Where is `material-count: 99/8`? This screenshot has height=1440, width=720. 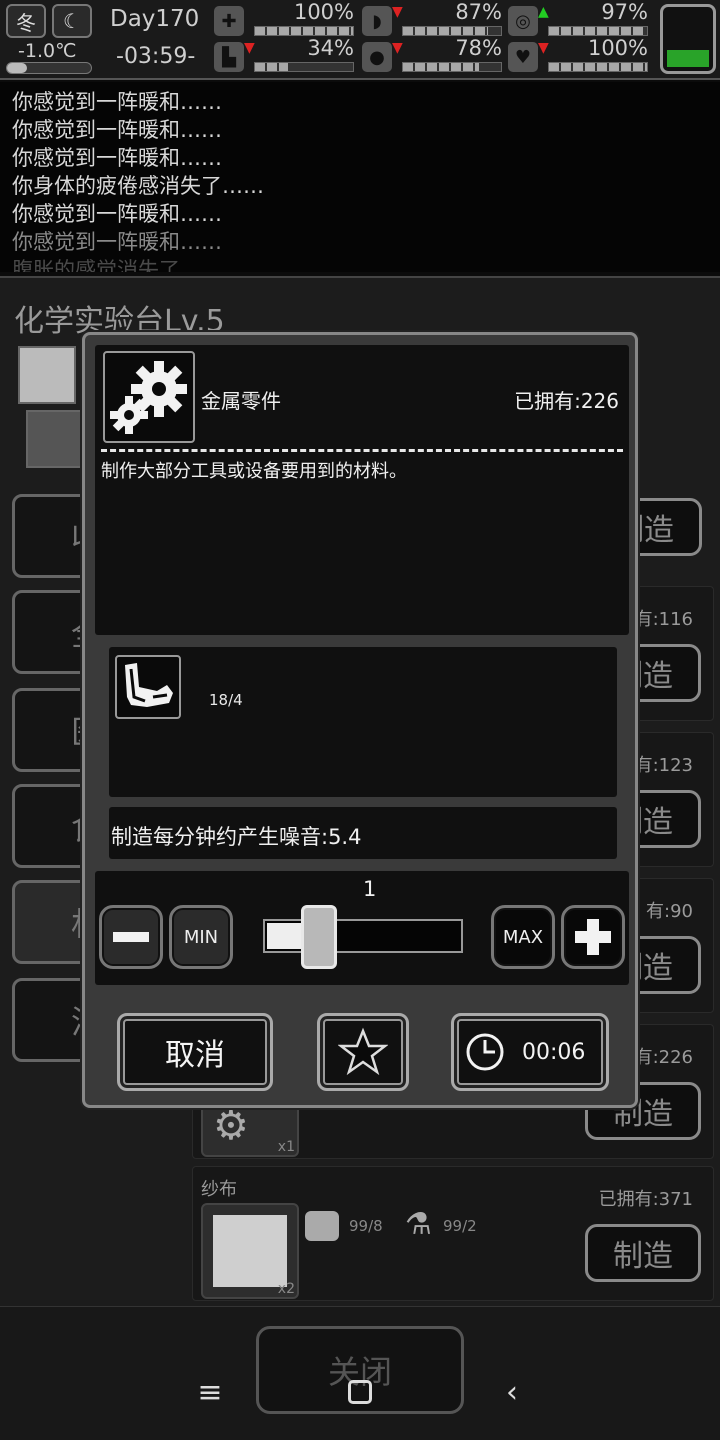
material-count: 99/8 is located at coordinates (366, 1226).